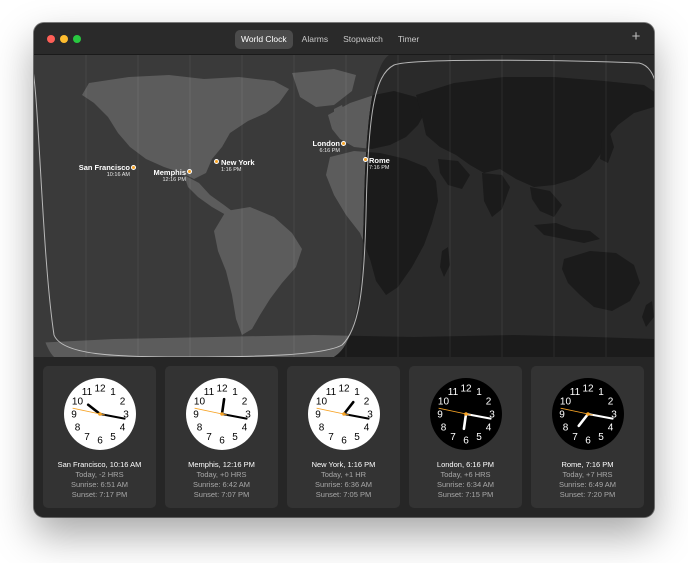  I want to click on map-city-label: London 6:16 PM, so click(322, 146).